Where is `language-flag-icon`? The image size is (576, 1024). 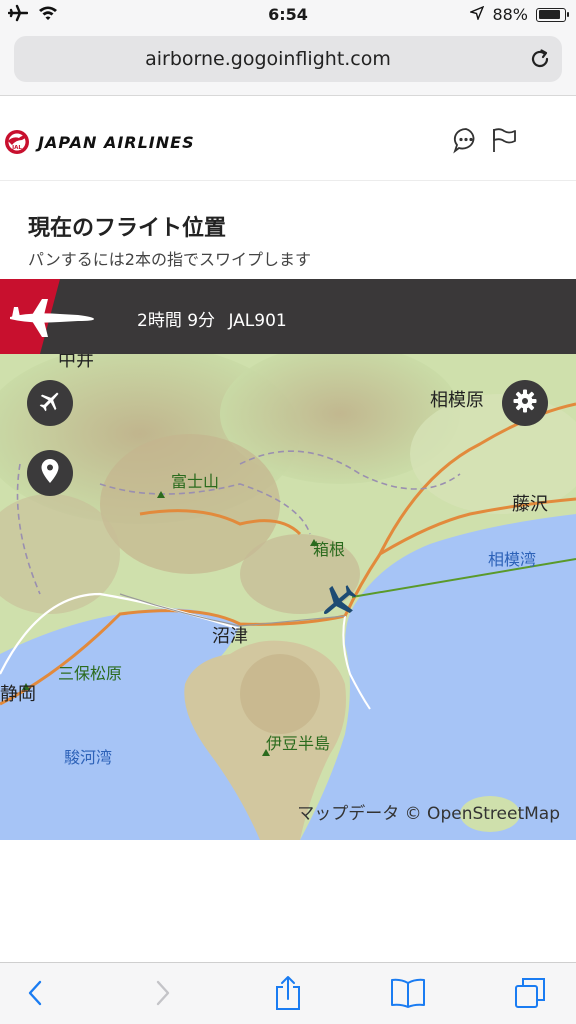 language-flag-icon is located at coordinates (504, 140).